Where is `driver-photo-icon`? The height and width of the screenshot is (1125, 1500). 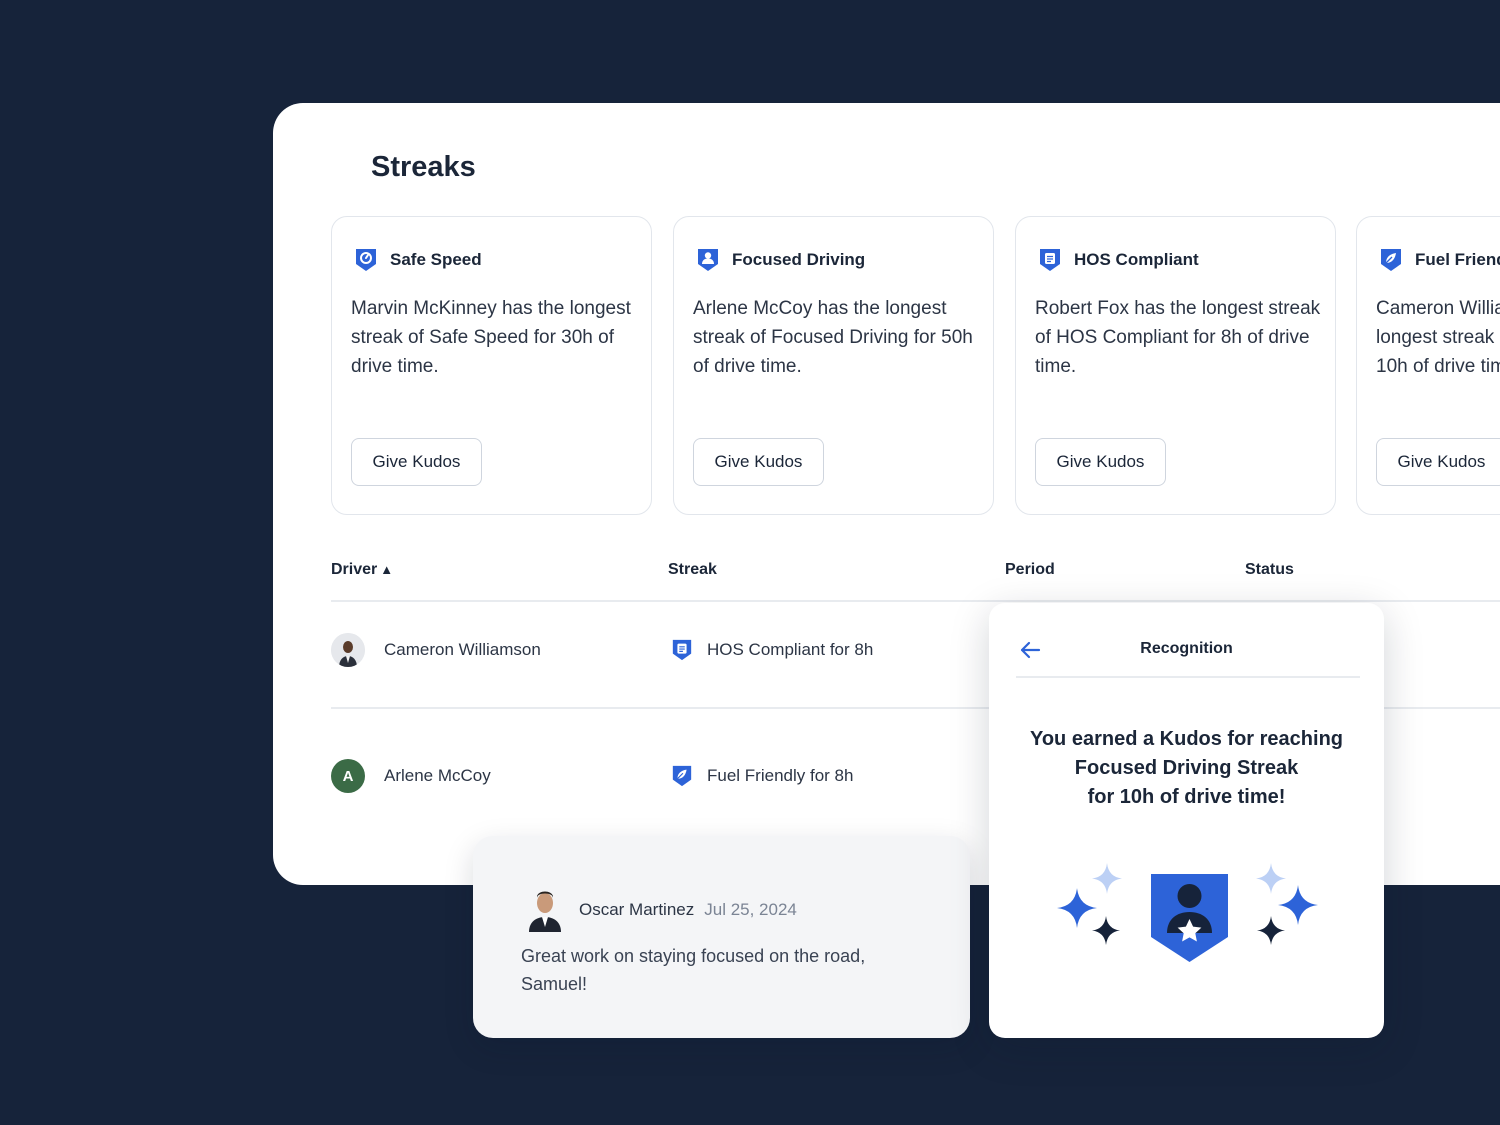
driver-photo-icon is located at coordinates (348, 650).